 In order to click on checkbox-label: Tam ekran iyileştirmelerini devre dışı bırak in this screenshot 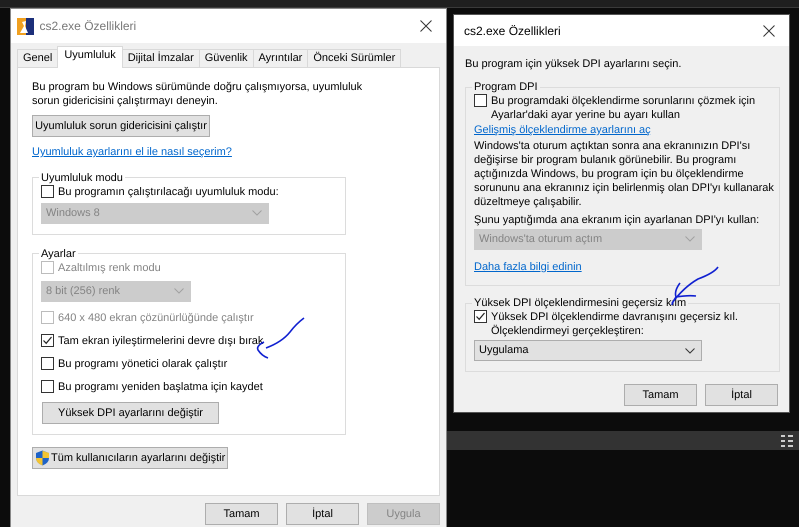, I will do `click(161, 341)`.